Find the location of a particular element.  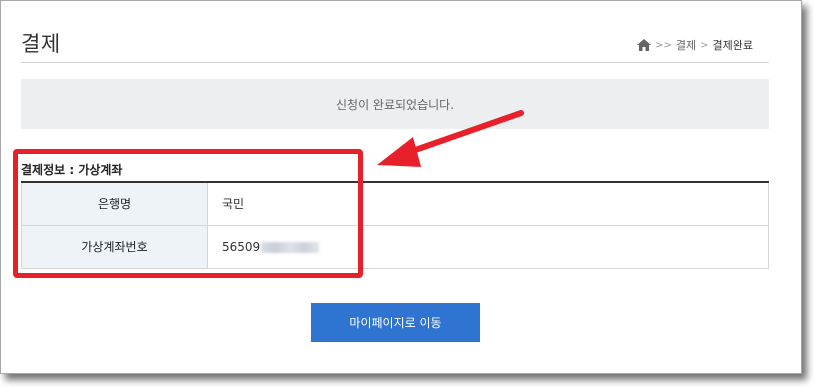

annotation-arrow-icon is located at coordinates (450, 138).